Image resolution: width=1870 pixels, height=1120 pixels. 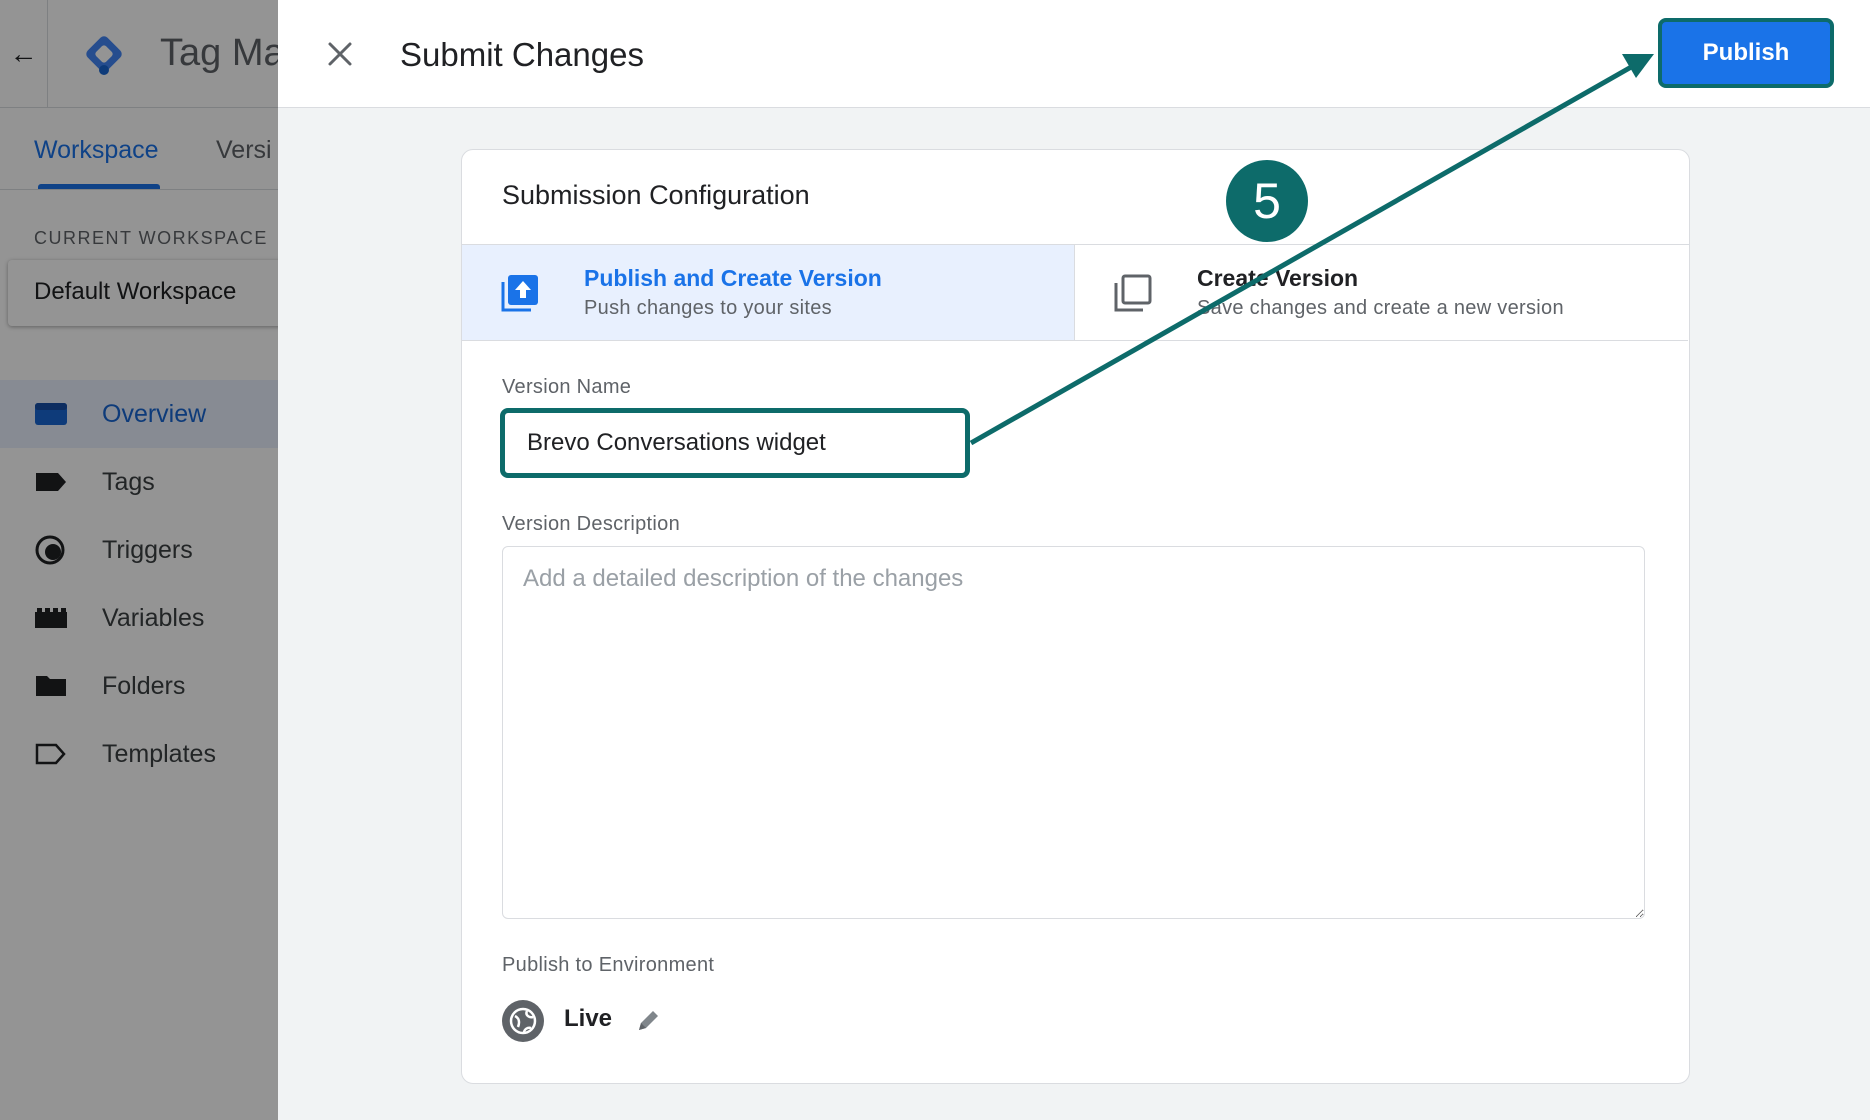 I want to click on close-icon, so click(x=340, y=54).